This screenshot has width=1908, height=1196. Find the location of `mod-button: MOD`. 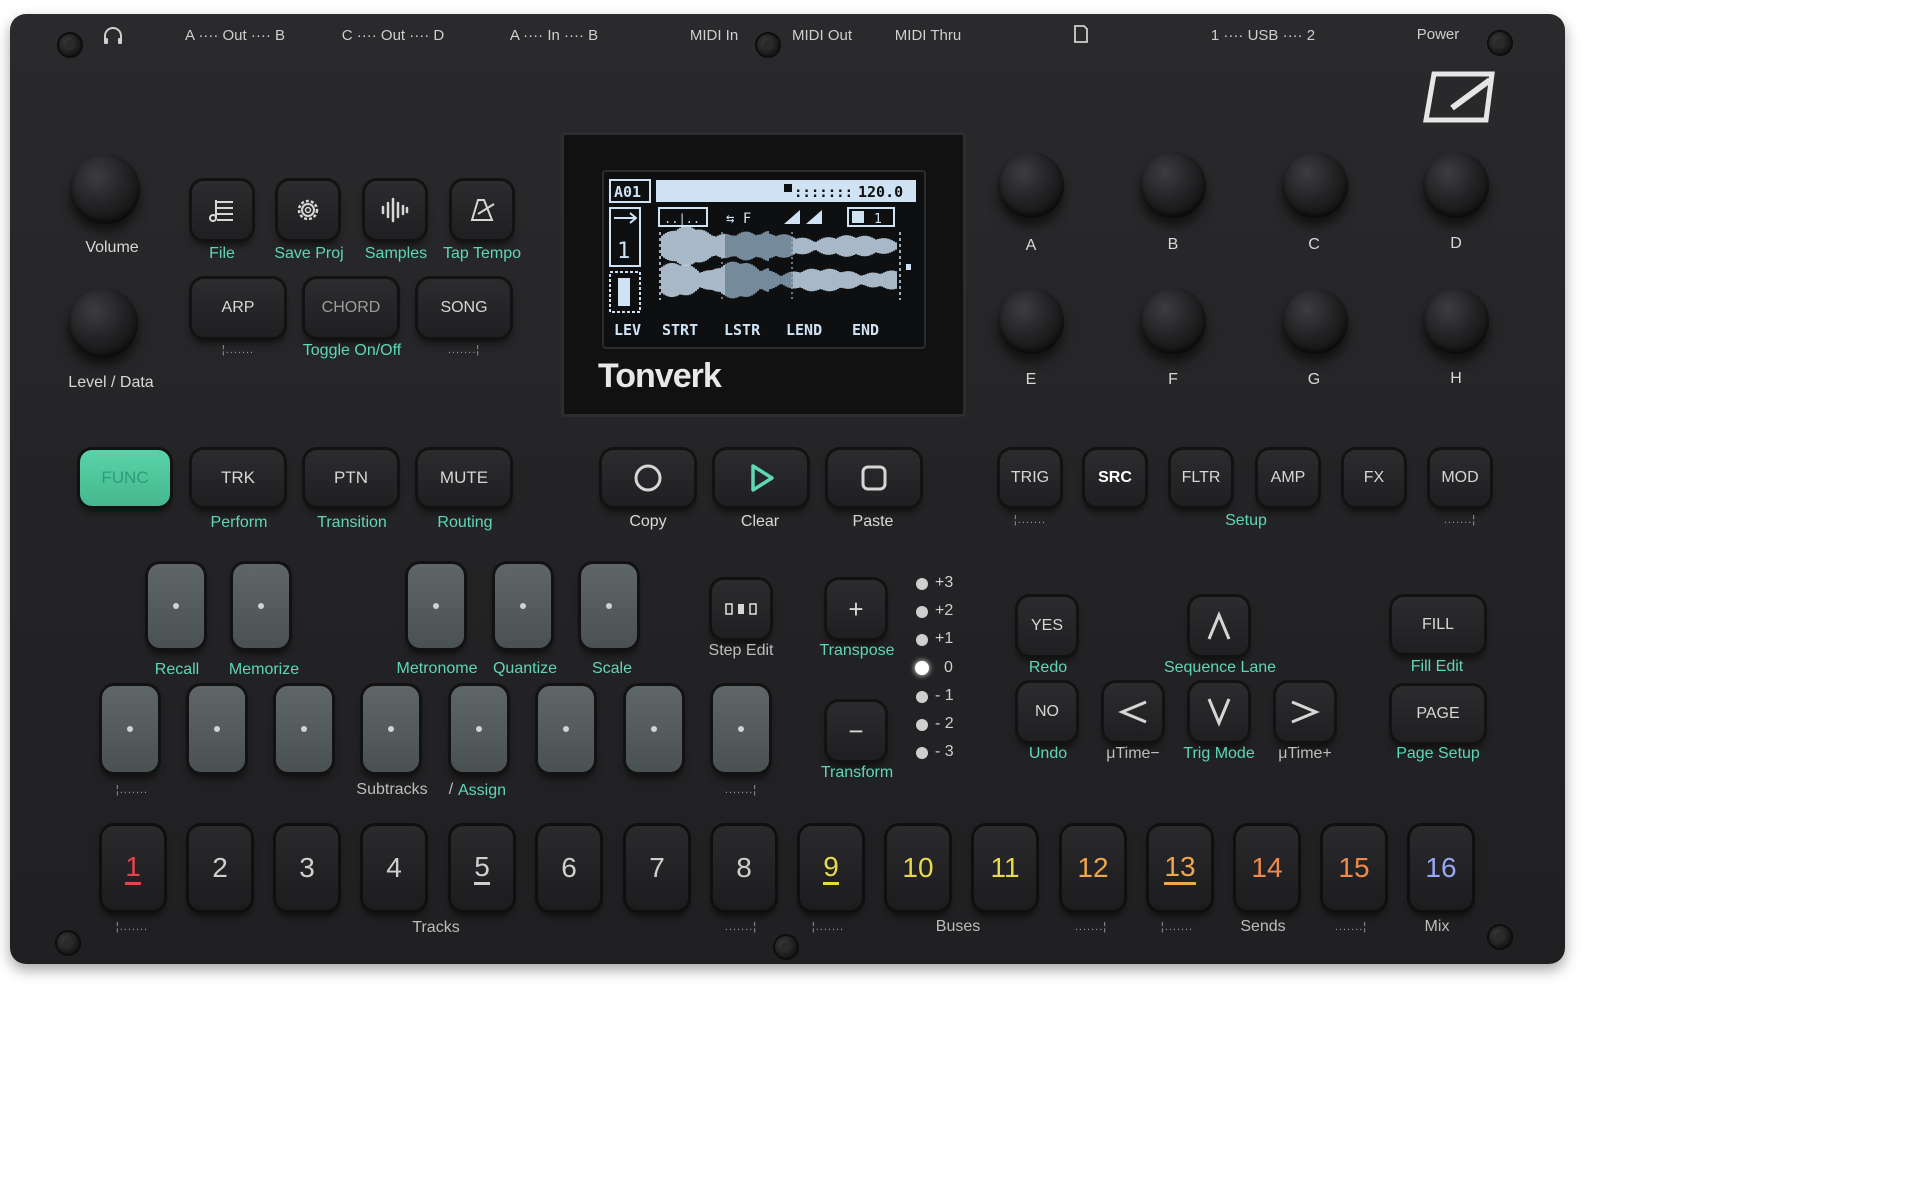

mod-button: MOD is located at coordinates (1460, 478).